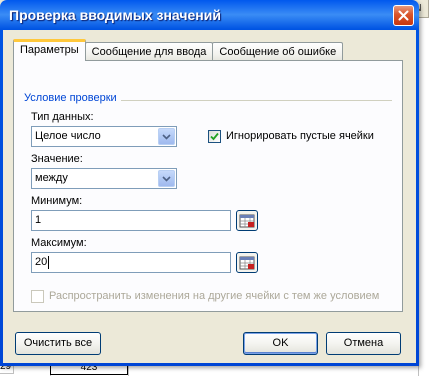 This screenshot has height=376, width=429. Describe the element at coordinates (209, 15) in the screenshot. I see `dialog-title: Проверка вводимых значений` at that location.